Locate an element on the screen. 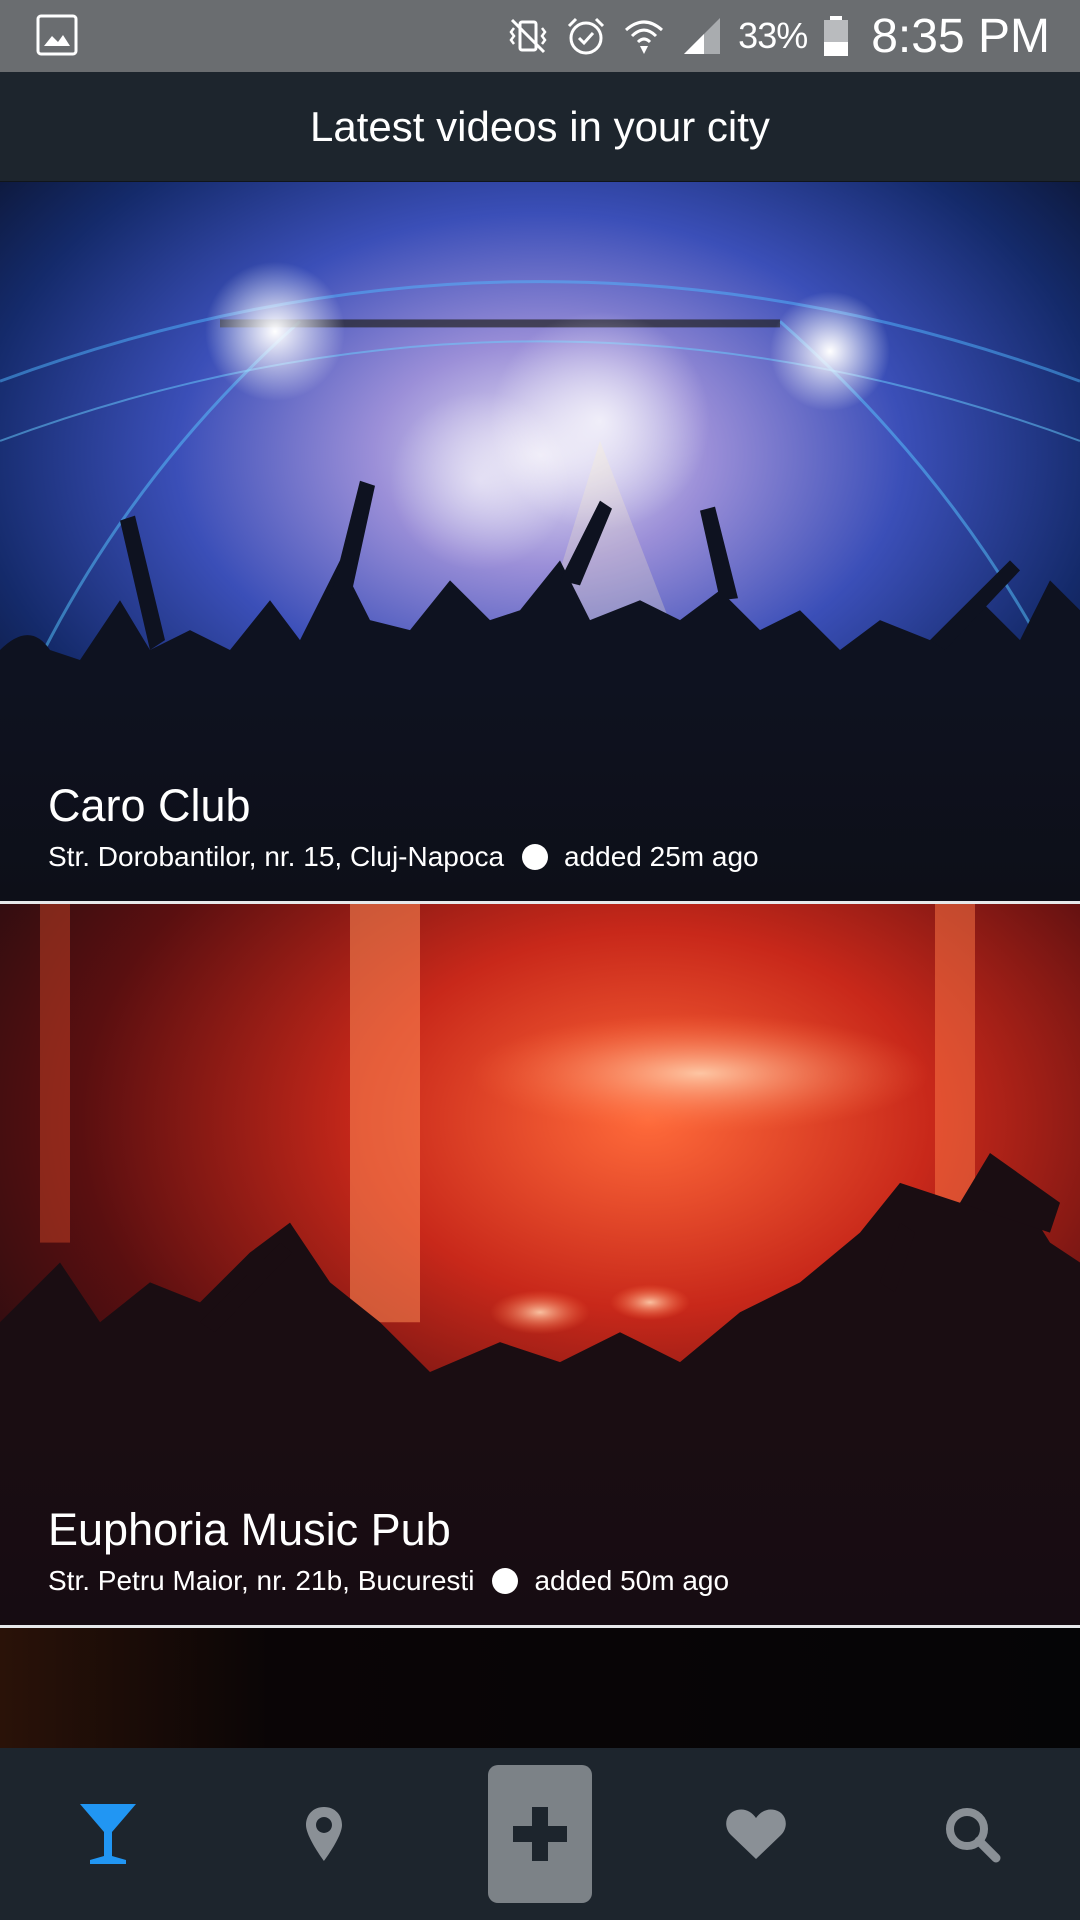  nav-item-add is located at coordinates (540, 1834).